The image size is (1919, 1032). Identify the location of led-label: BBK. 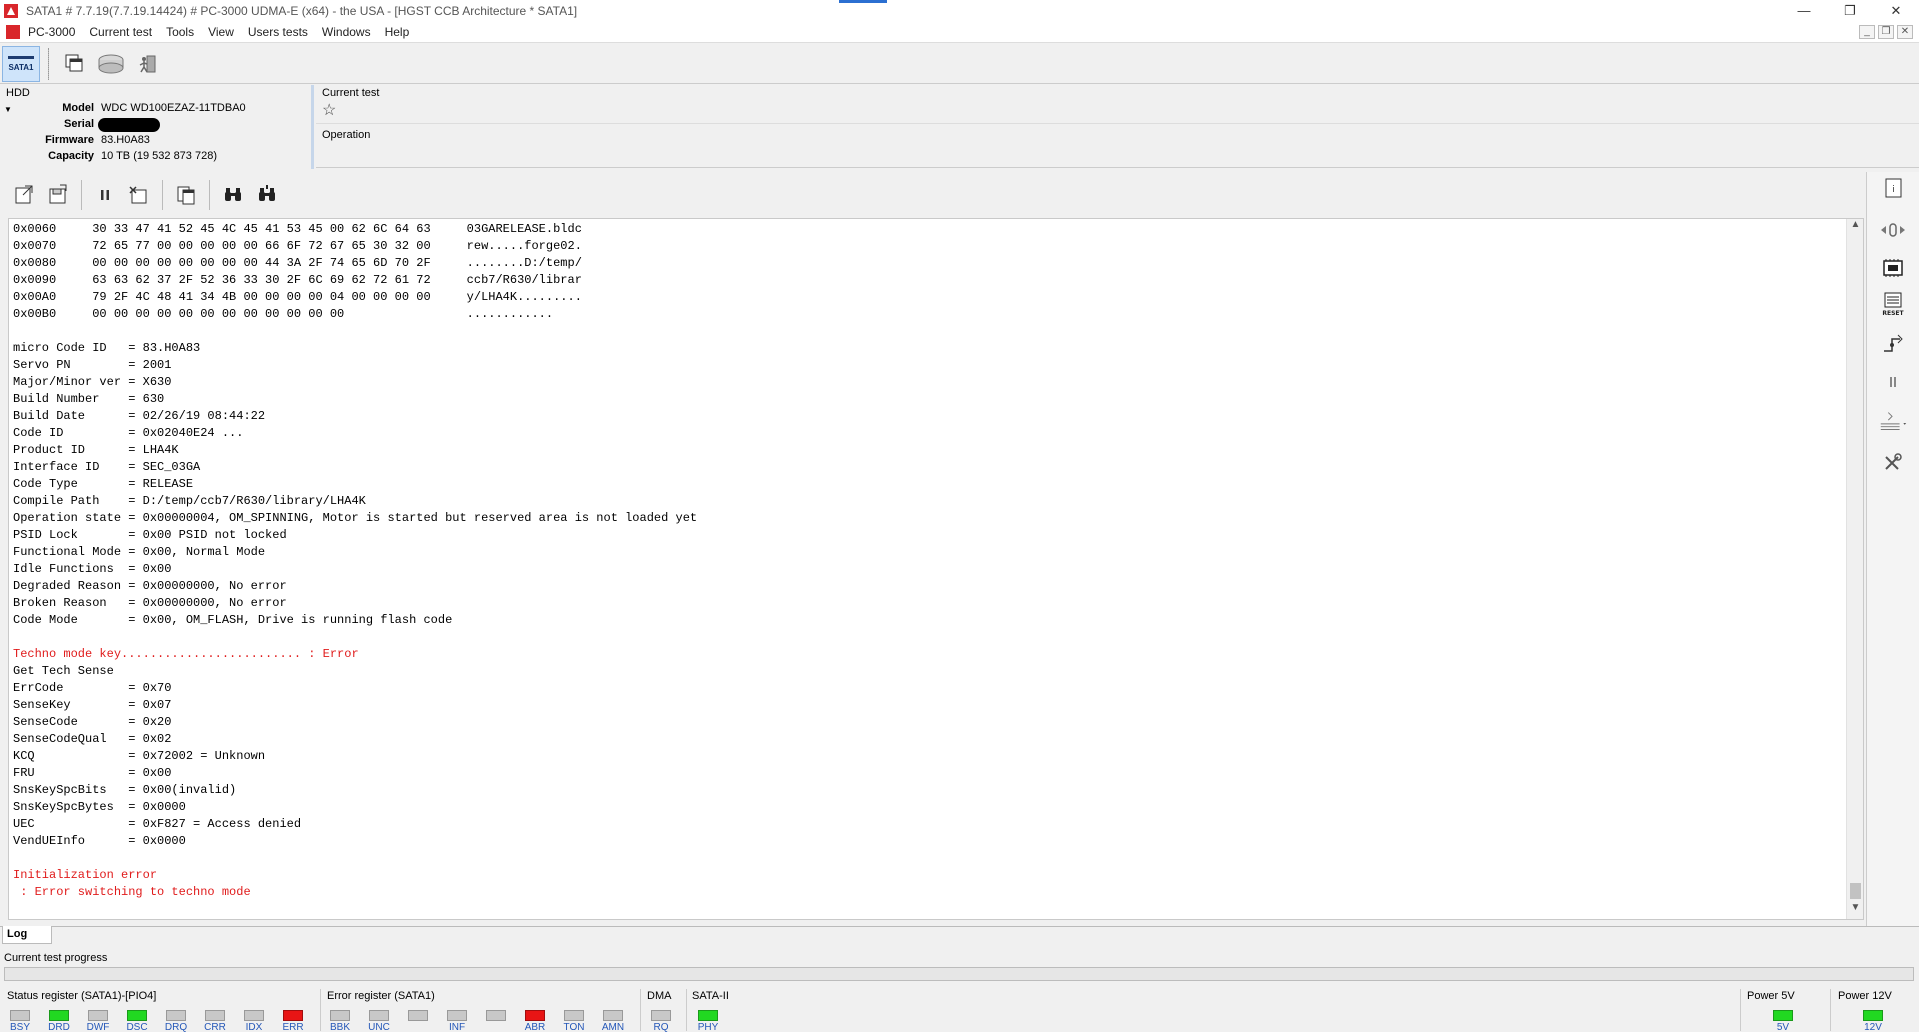
(339, 1027).